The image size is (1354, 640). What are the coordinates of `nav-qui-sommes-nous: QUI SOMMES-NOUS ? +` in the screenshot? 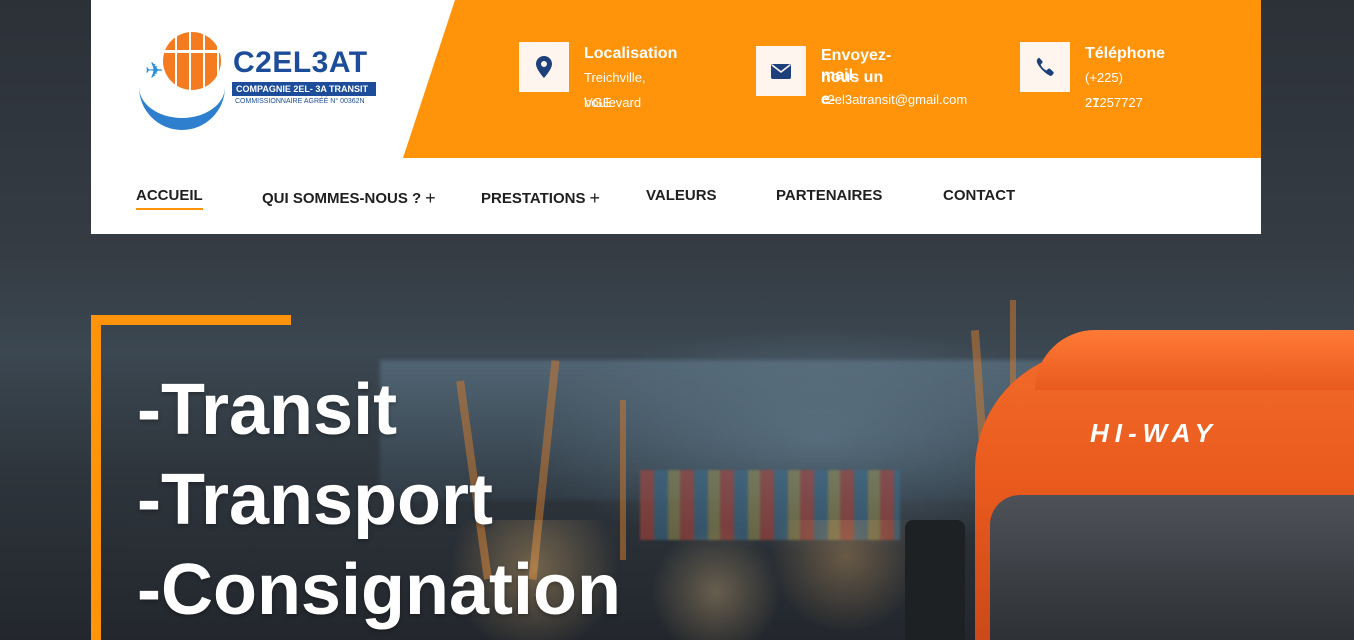 It's located at (349, 197).